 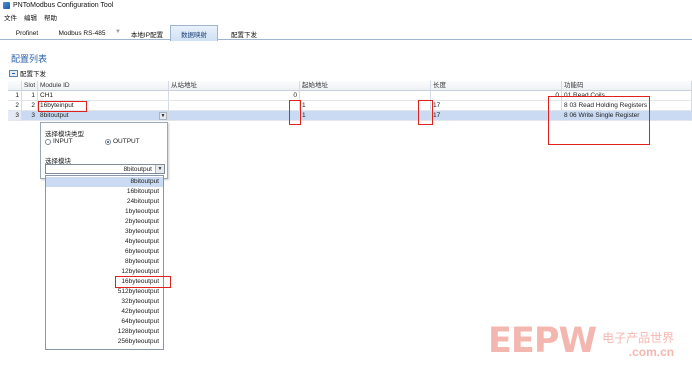 I want to click on app-icon, so click(x=6, y=5).